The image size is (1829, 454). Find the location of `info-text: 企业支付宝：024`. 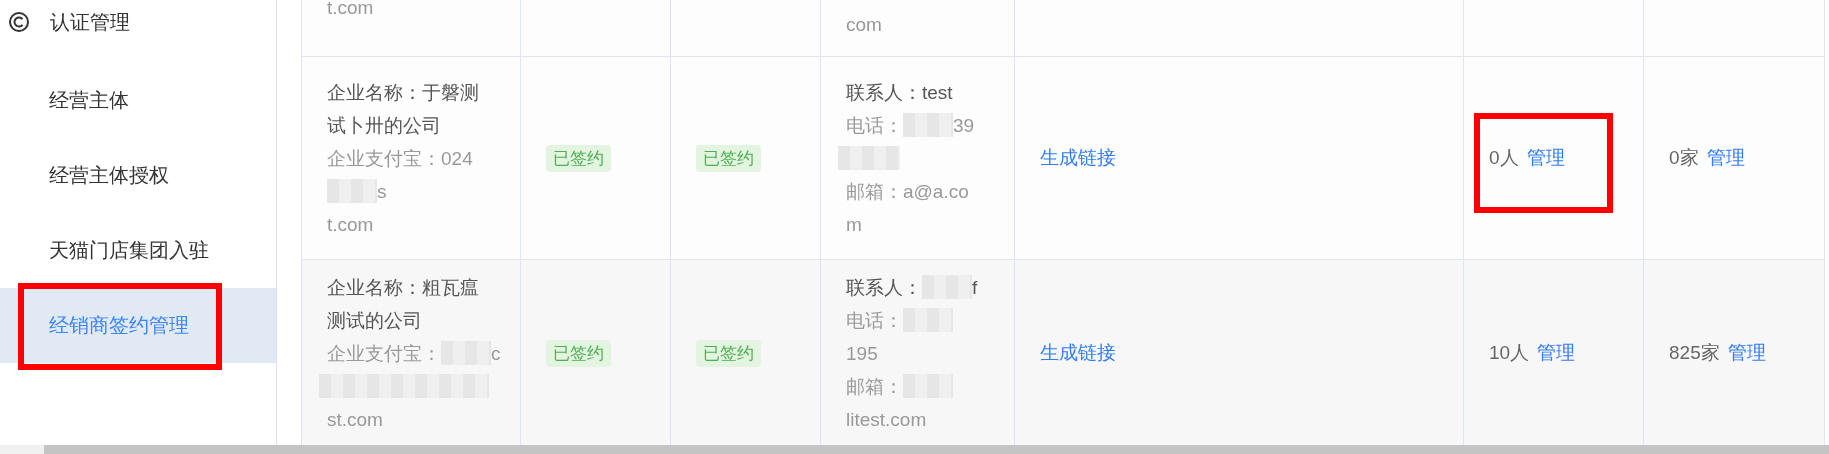

info-text: 企业支付宝：024 is located at coordinates (400, 158).